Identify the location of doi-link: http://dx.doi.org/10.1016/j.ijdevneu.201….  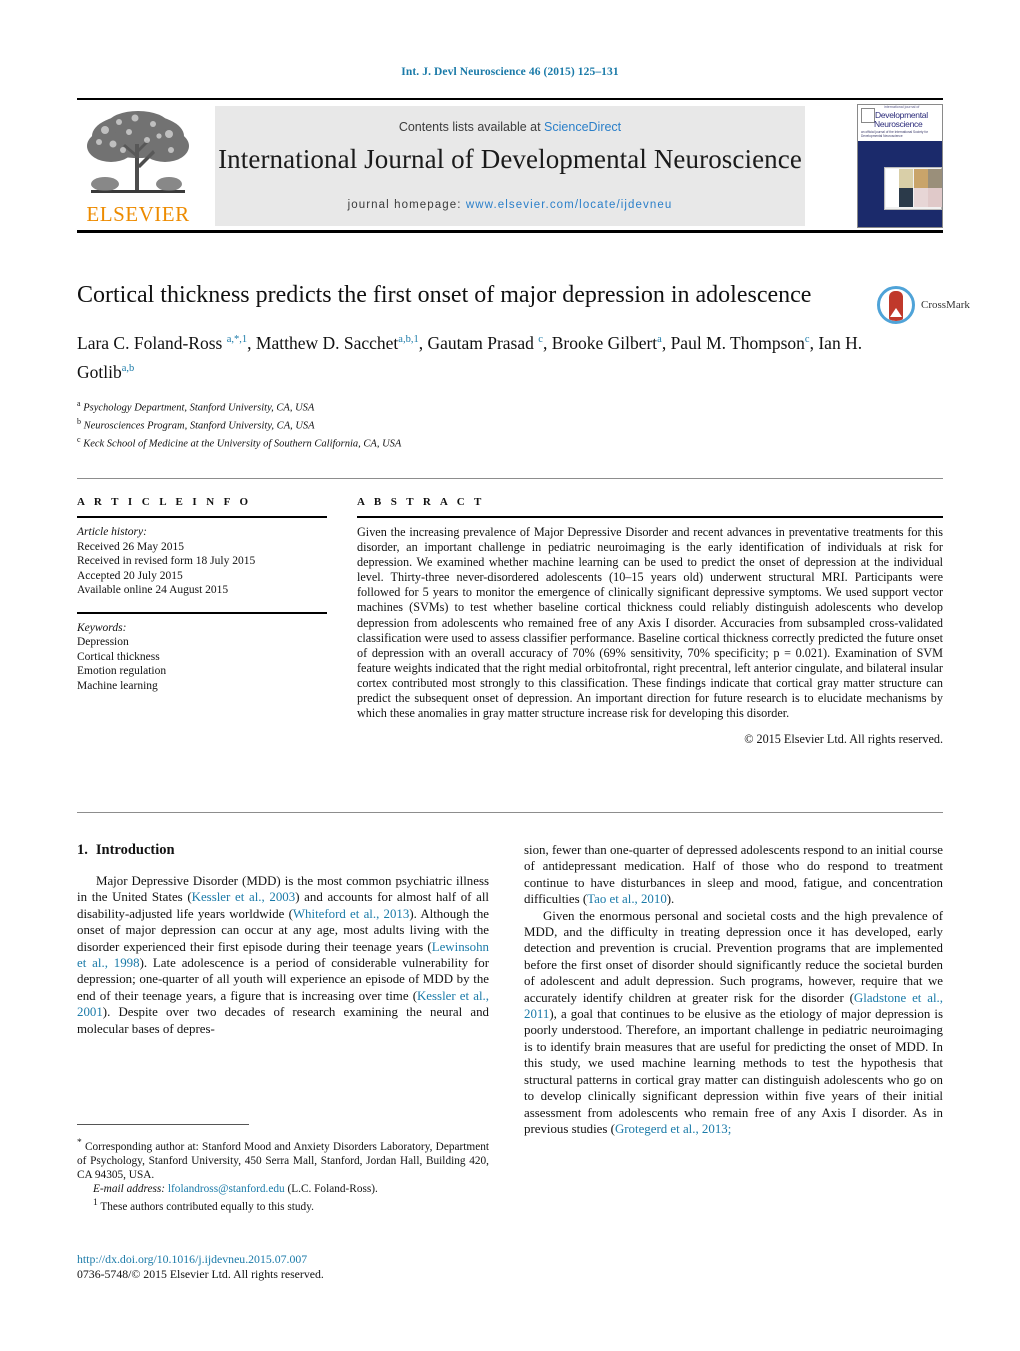
(287, 1259).